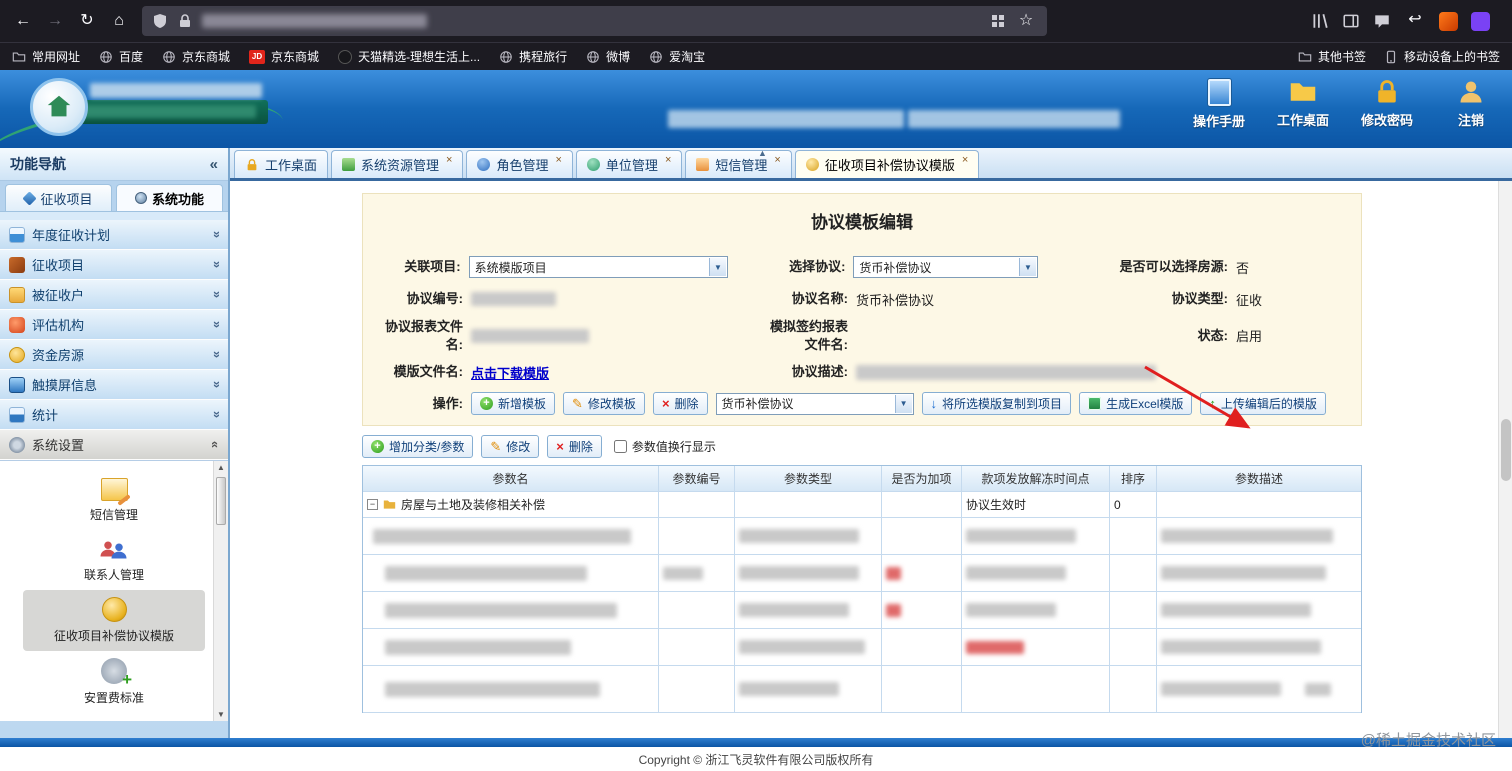 Image resolution: width=1512 pixels, height=771 pixels. What do you see at coordinates (533, 56) in the screenshot?
I see `bookmark-item-ctrip: 携程旅行` at bounding box center [533, 56].